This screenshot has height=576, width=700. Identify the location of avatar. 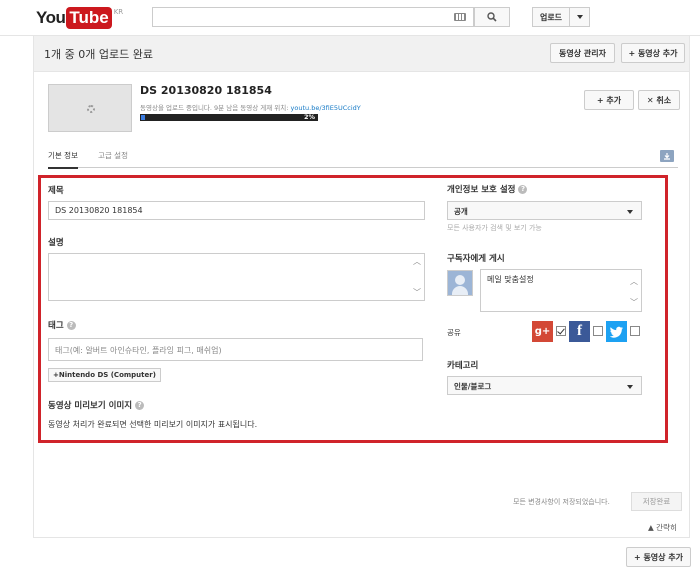
(460, 283).